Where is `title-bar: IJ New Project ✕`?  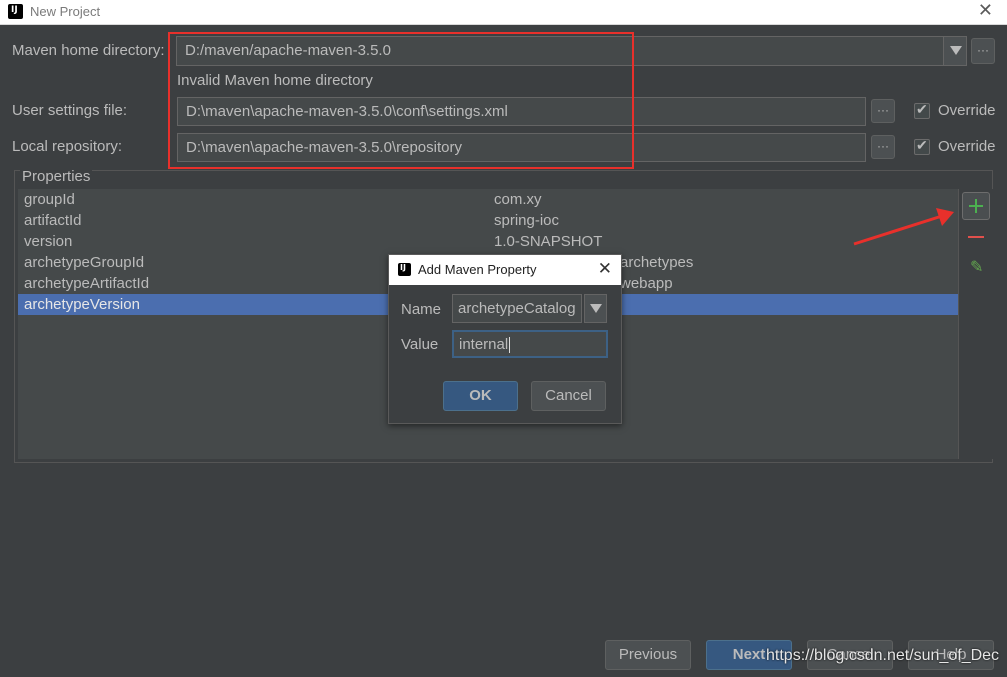 title-bar: IJ New Project ✕ is located at coordinates (503, 12).